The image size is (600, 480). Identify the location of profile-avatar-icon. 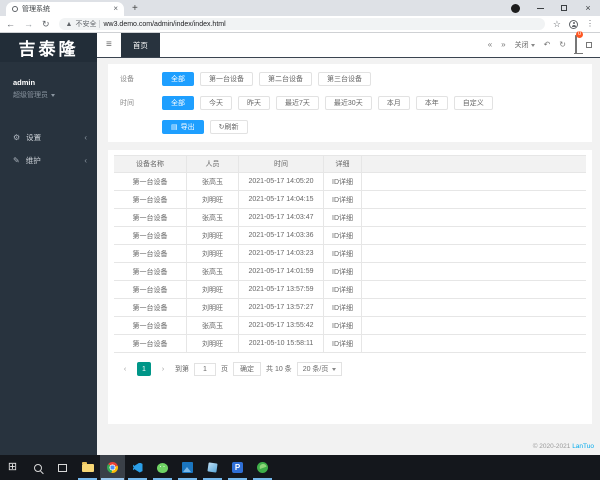
(573, 24).